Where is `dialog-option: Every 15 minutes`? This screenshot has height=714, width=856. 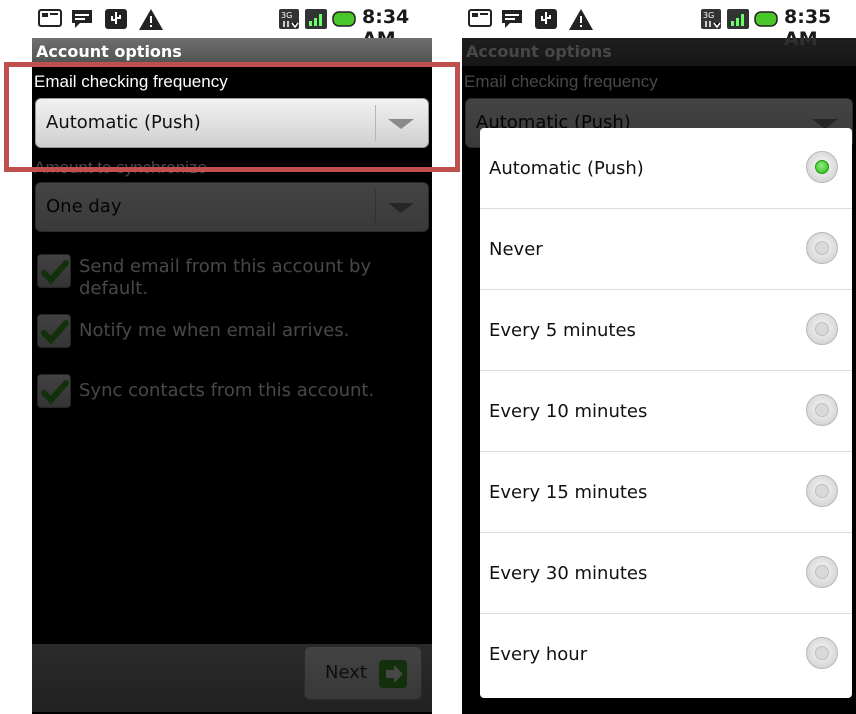 dialog-option: Every 15 minutes is located at coordinates (666, 492).